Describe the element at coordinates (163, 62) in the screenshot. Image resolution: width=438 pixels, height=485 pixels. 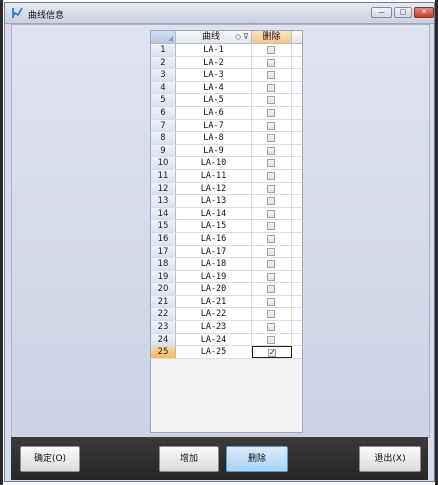
I see `row-number: 2` at that location.